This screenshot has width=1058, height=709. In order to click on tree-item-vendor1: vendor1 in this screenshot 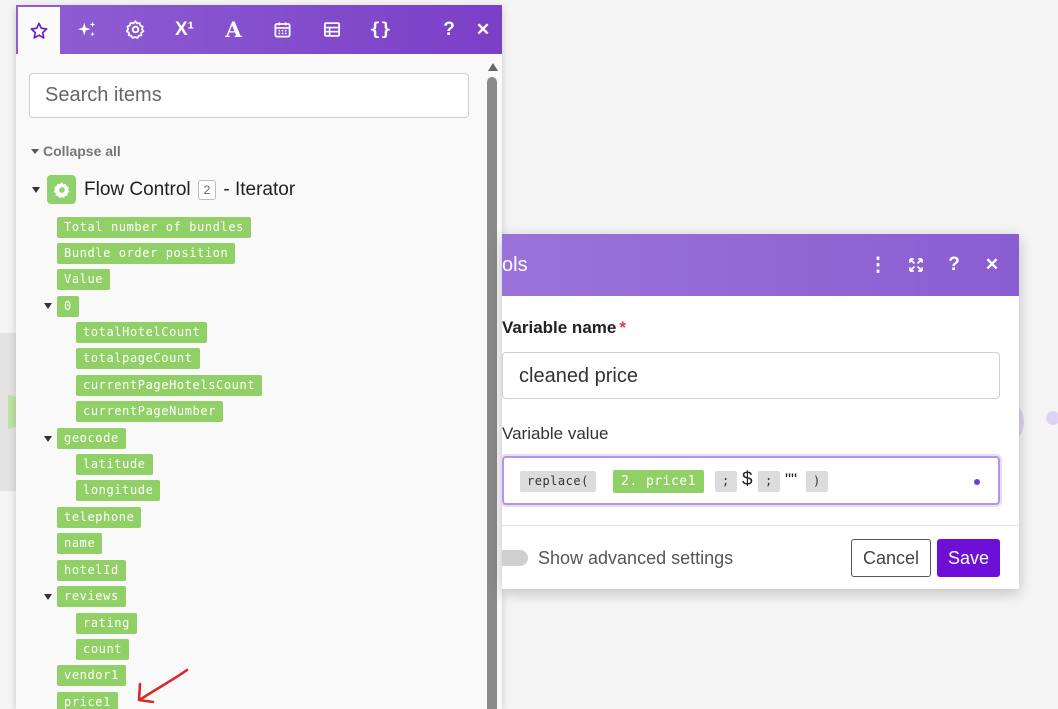, I will do `click(91, 675)`.